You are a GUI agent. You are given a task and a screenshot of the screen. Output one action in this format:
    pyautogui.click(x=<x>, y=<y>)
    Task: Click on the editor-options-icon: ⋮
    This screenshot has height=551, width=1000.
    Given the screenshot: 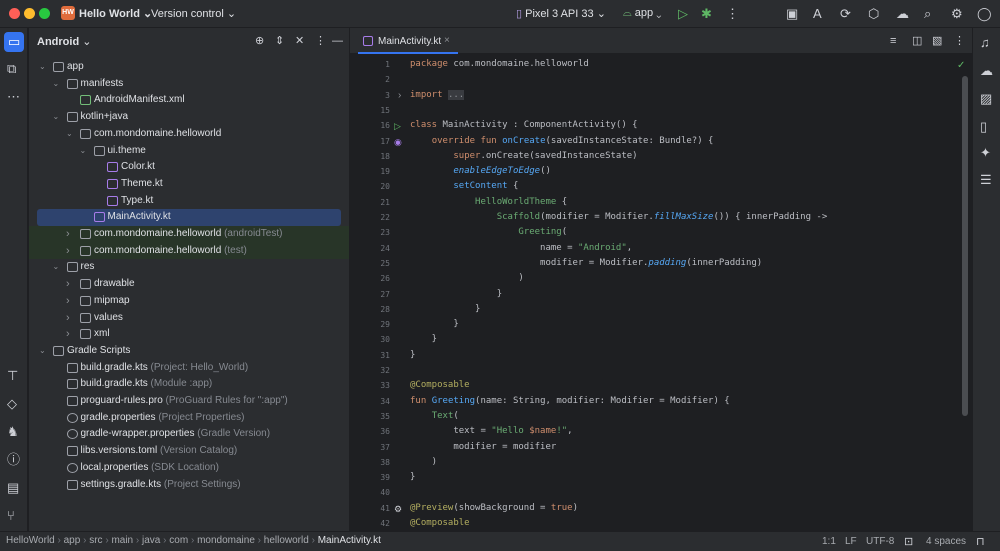 What is the action you would take?
    pyautogui.click(x=959, y=41)
    